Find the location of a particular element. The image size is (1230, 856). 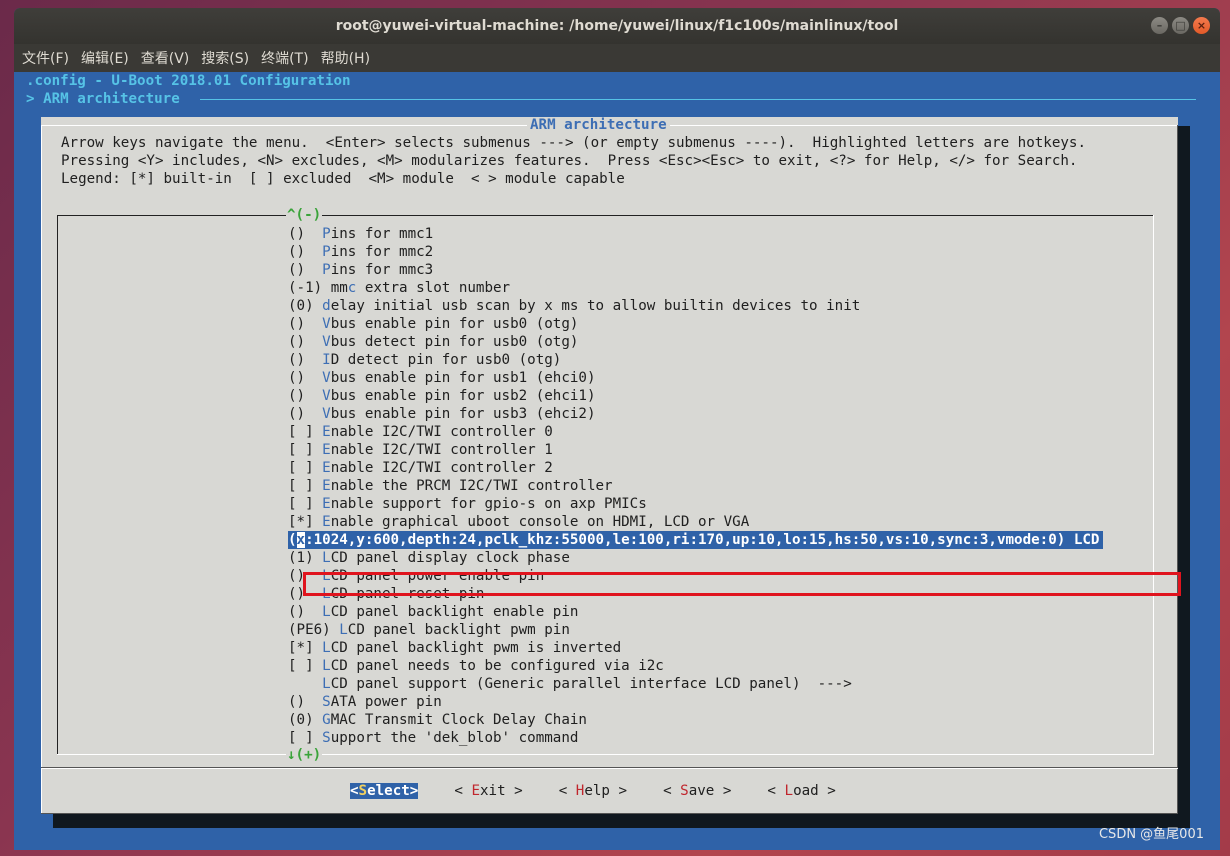

menu-item: [ ] Support the 'dek_blob' command is located at coordinates (695, 738).